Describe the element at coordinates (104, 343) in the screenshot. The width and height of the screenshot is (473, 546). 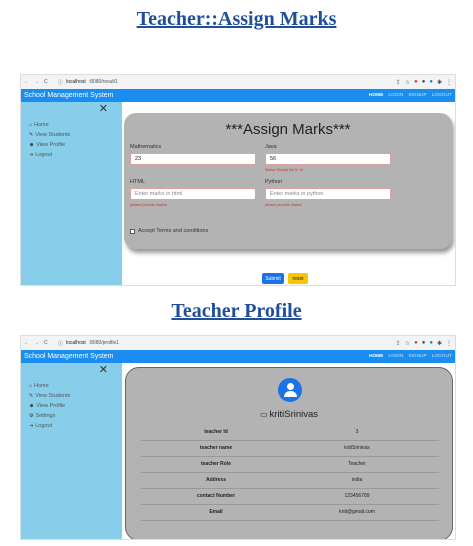
I see `url-path: :8080/profile1` at that location.